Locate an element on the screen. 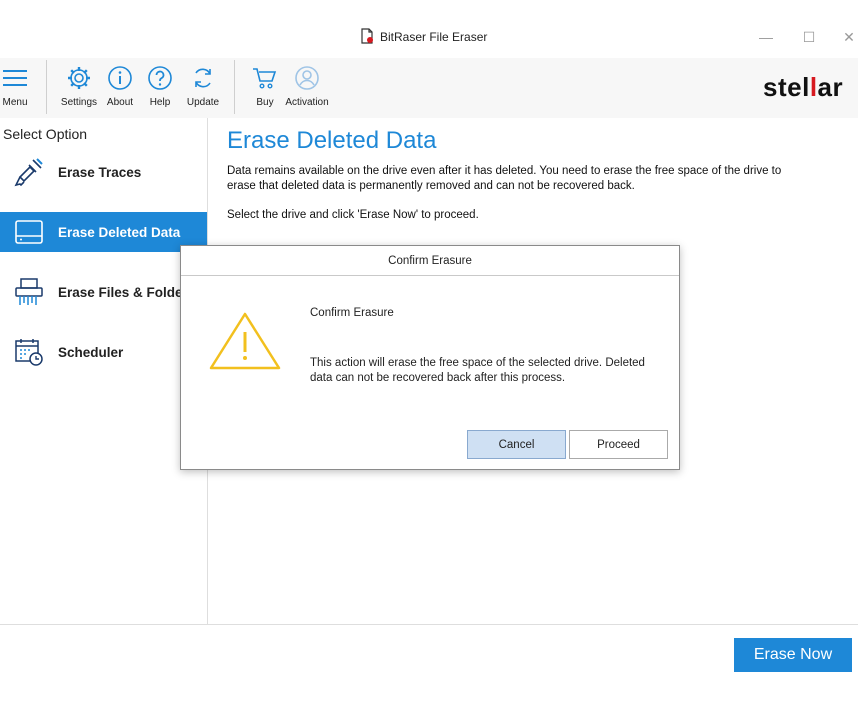 Image resolution: width=858 pixels, height=701 pixels. cancel-button: Cancel is located at coordinates (516, 444).